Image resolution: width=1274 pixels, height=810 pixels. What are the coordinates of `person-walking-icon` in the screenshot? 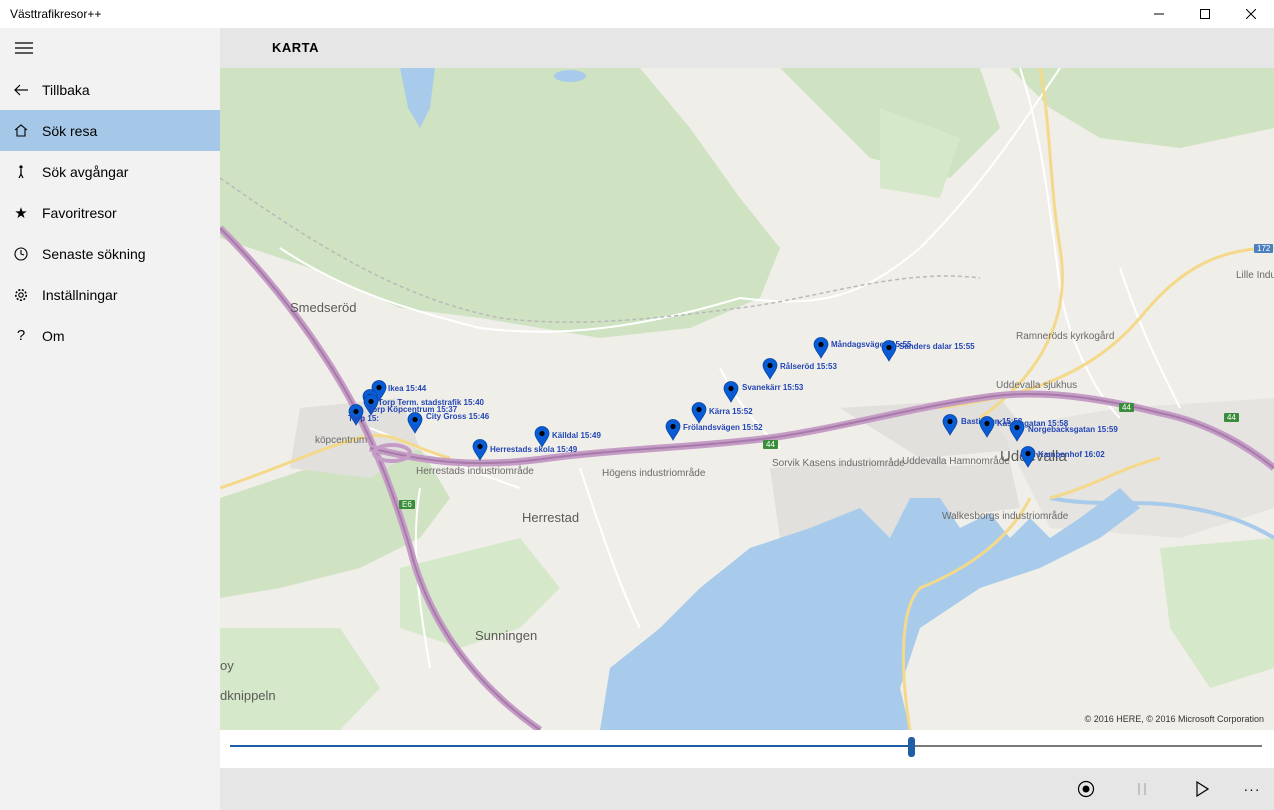 It's located at (21, 171).